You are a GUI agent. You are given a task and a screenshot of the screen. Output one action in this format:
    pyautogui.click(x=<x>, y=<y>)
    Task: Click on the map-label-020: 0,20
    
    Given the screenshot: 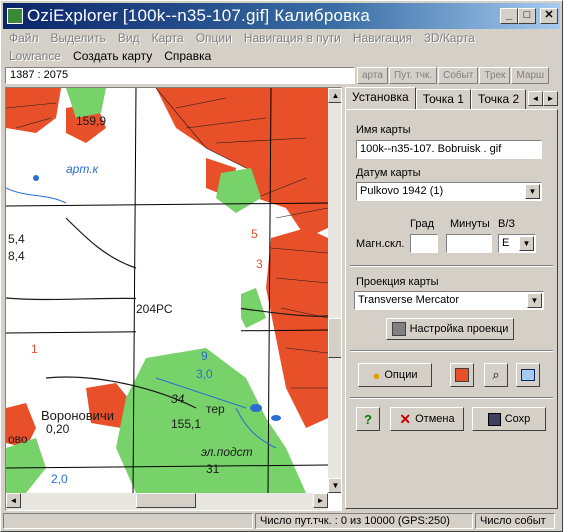 What is the action you would take?
    pyautogui.click(x=58, y=429)
    